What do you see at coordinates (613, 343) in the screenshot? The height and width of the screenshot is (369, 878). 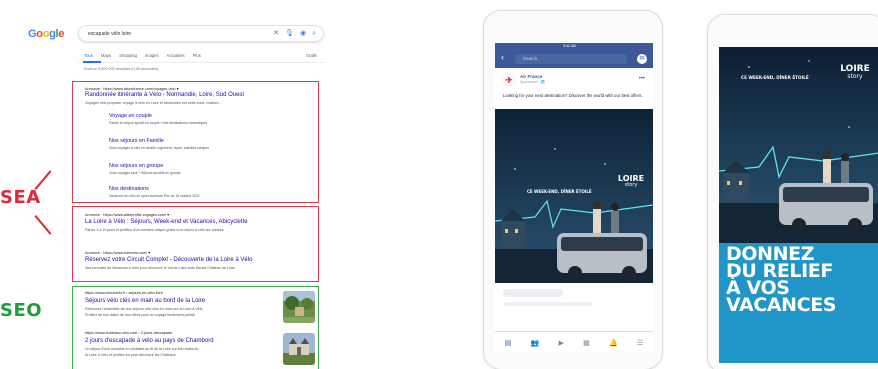 I see `notifications-icon: 🔔` at bounding box center [613, 343].